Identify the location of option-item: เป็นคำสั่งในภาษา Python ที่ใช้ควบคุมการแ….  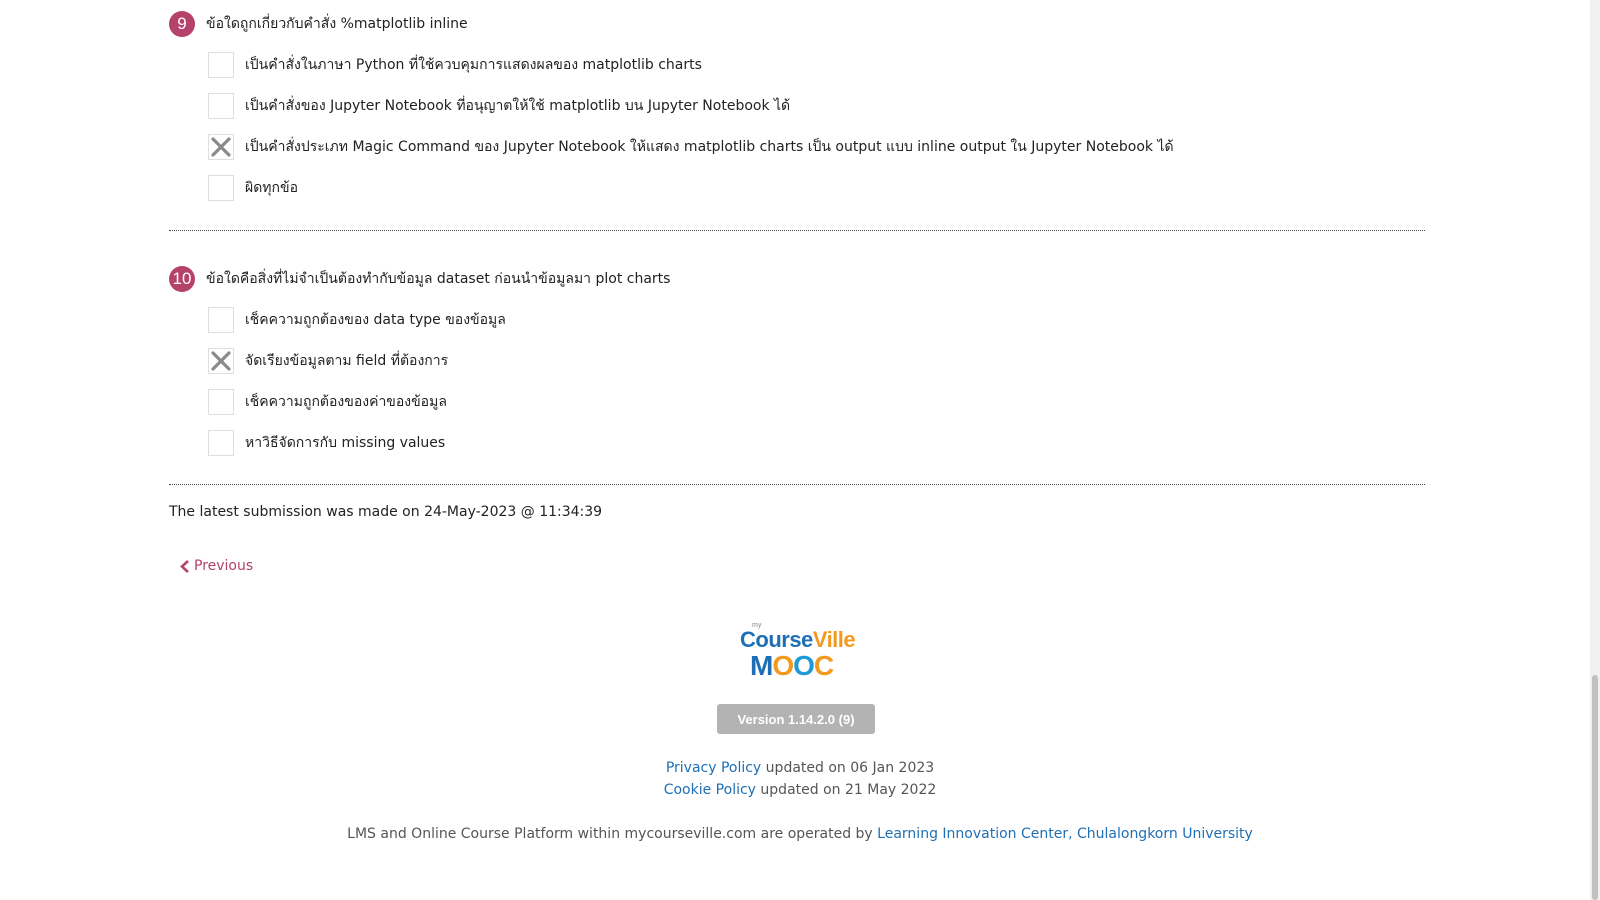
(691, 65).